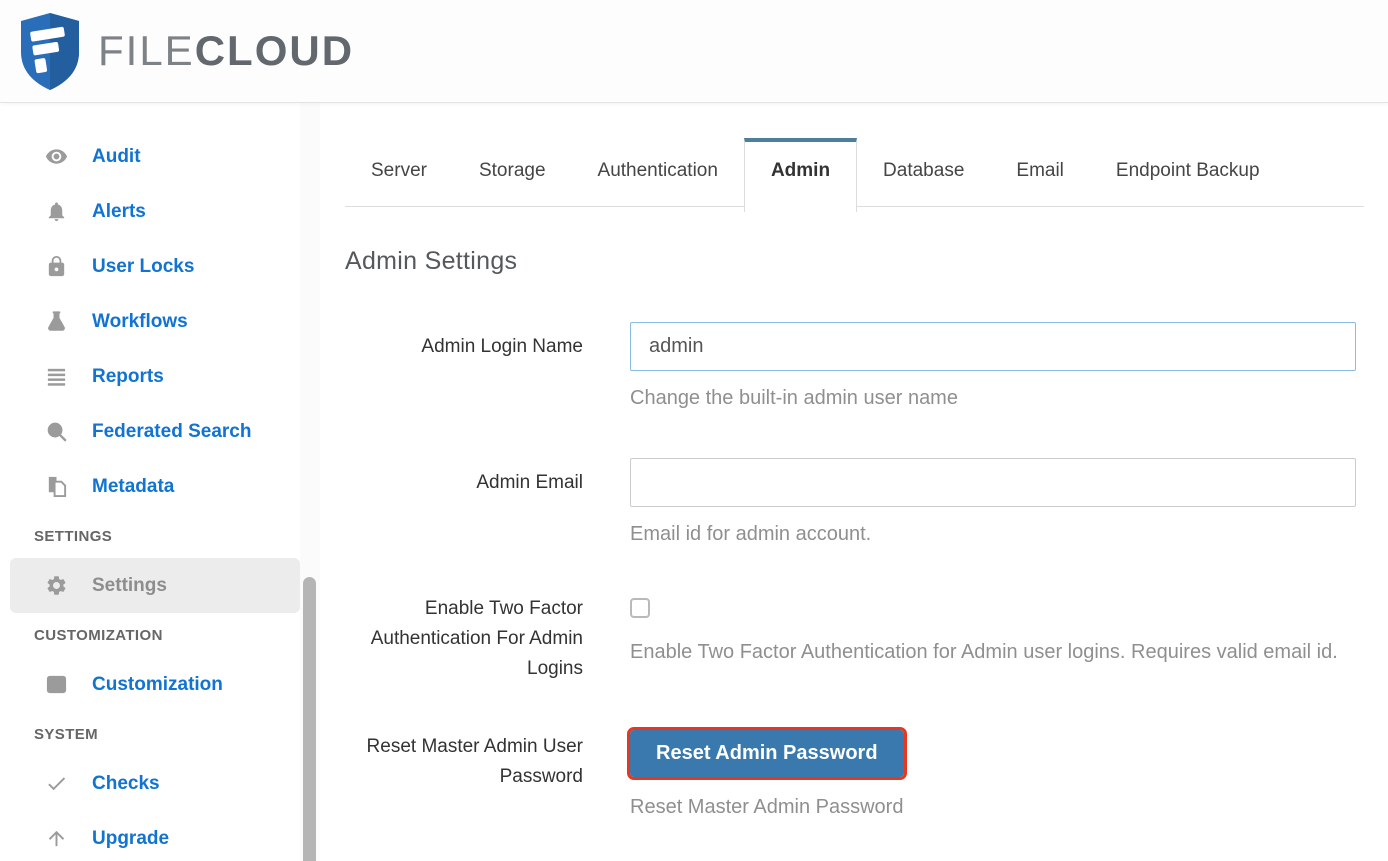  Describe the element at coordinates (767, 753) in the screenshot. I see `reset-admin-password-button: Reset Admin Password` at that location.